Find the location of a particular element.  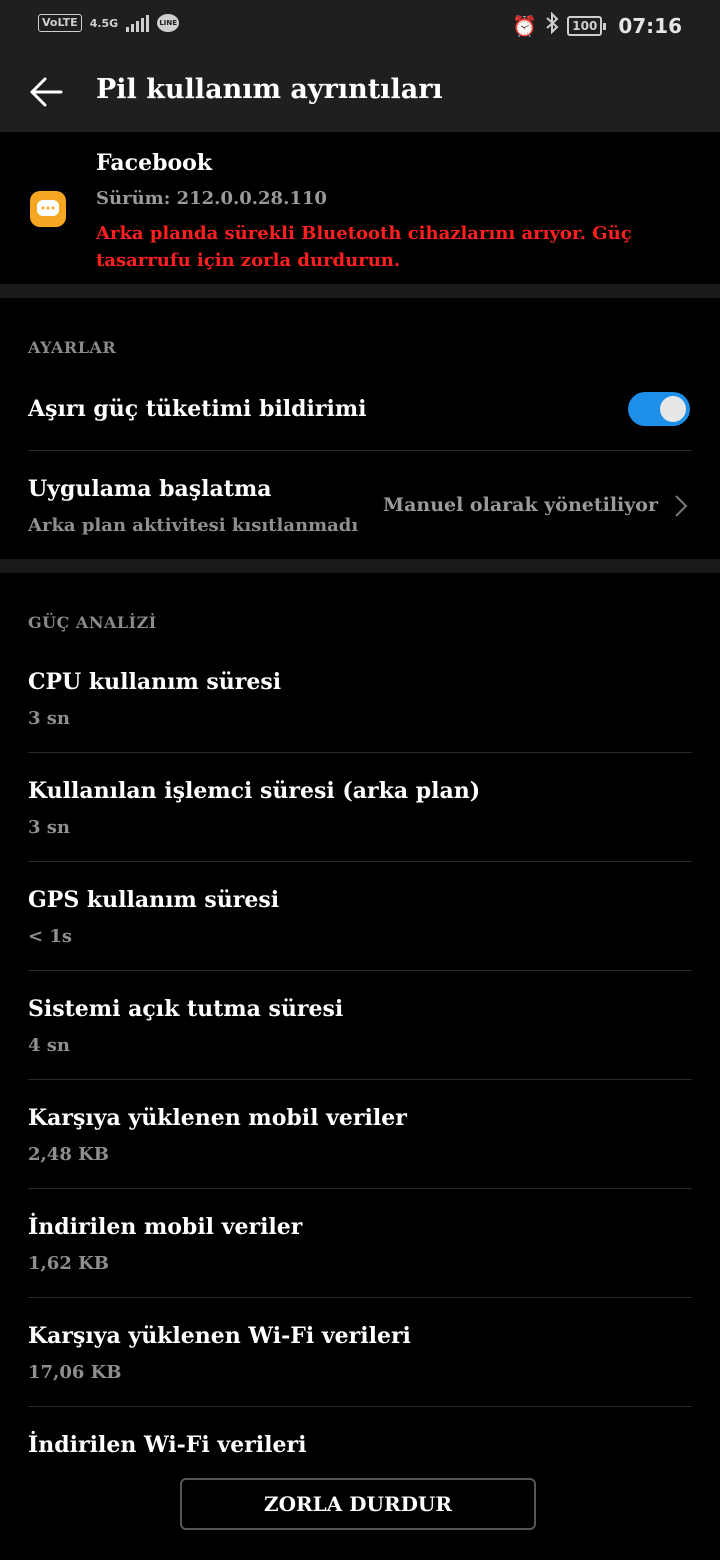

status-right: ⏰ 100 07:16 is located at coordinates (597, 25).